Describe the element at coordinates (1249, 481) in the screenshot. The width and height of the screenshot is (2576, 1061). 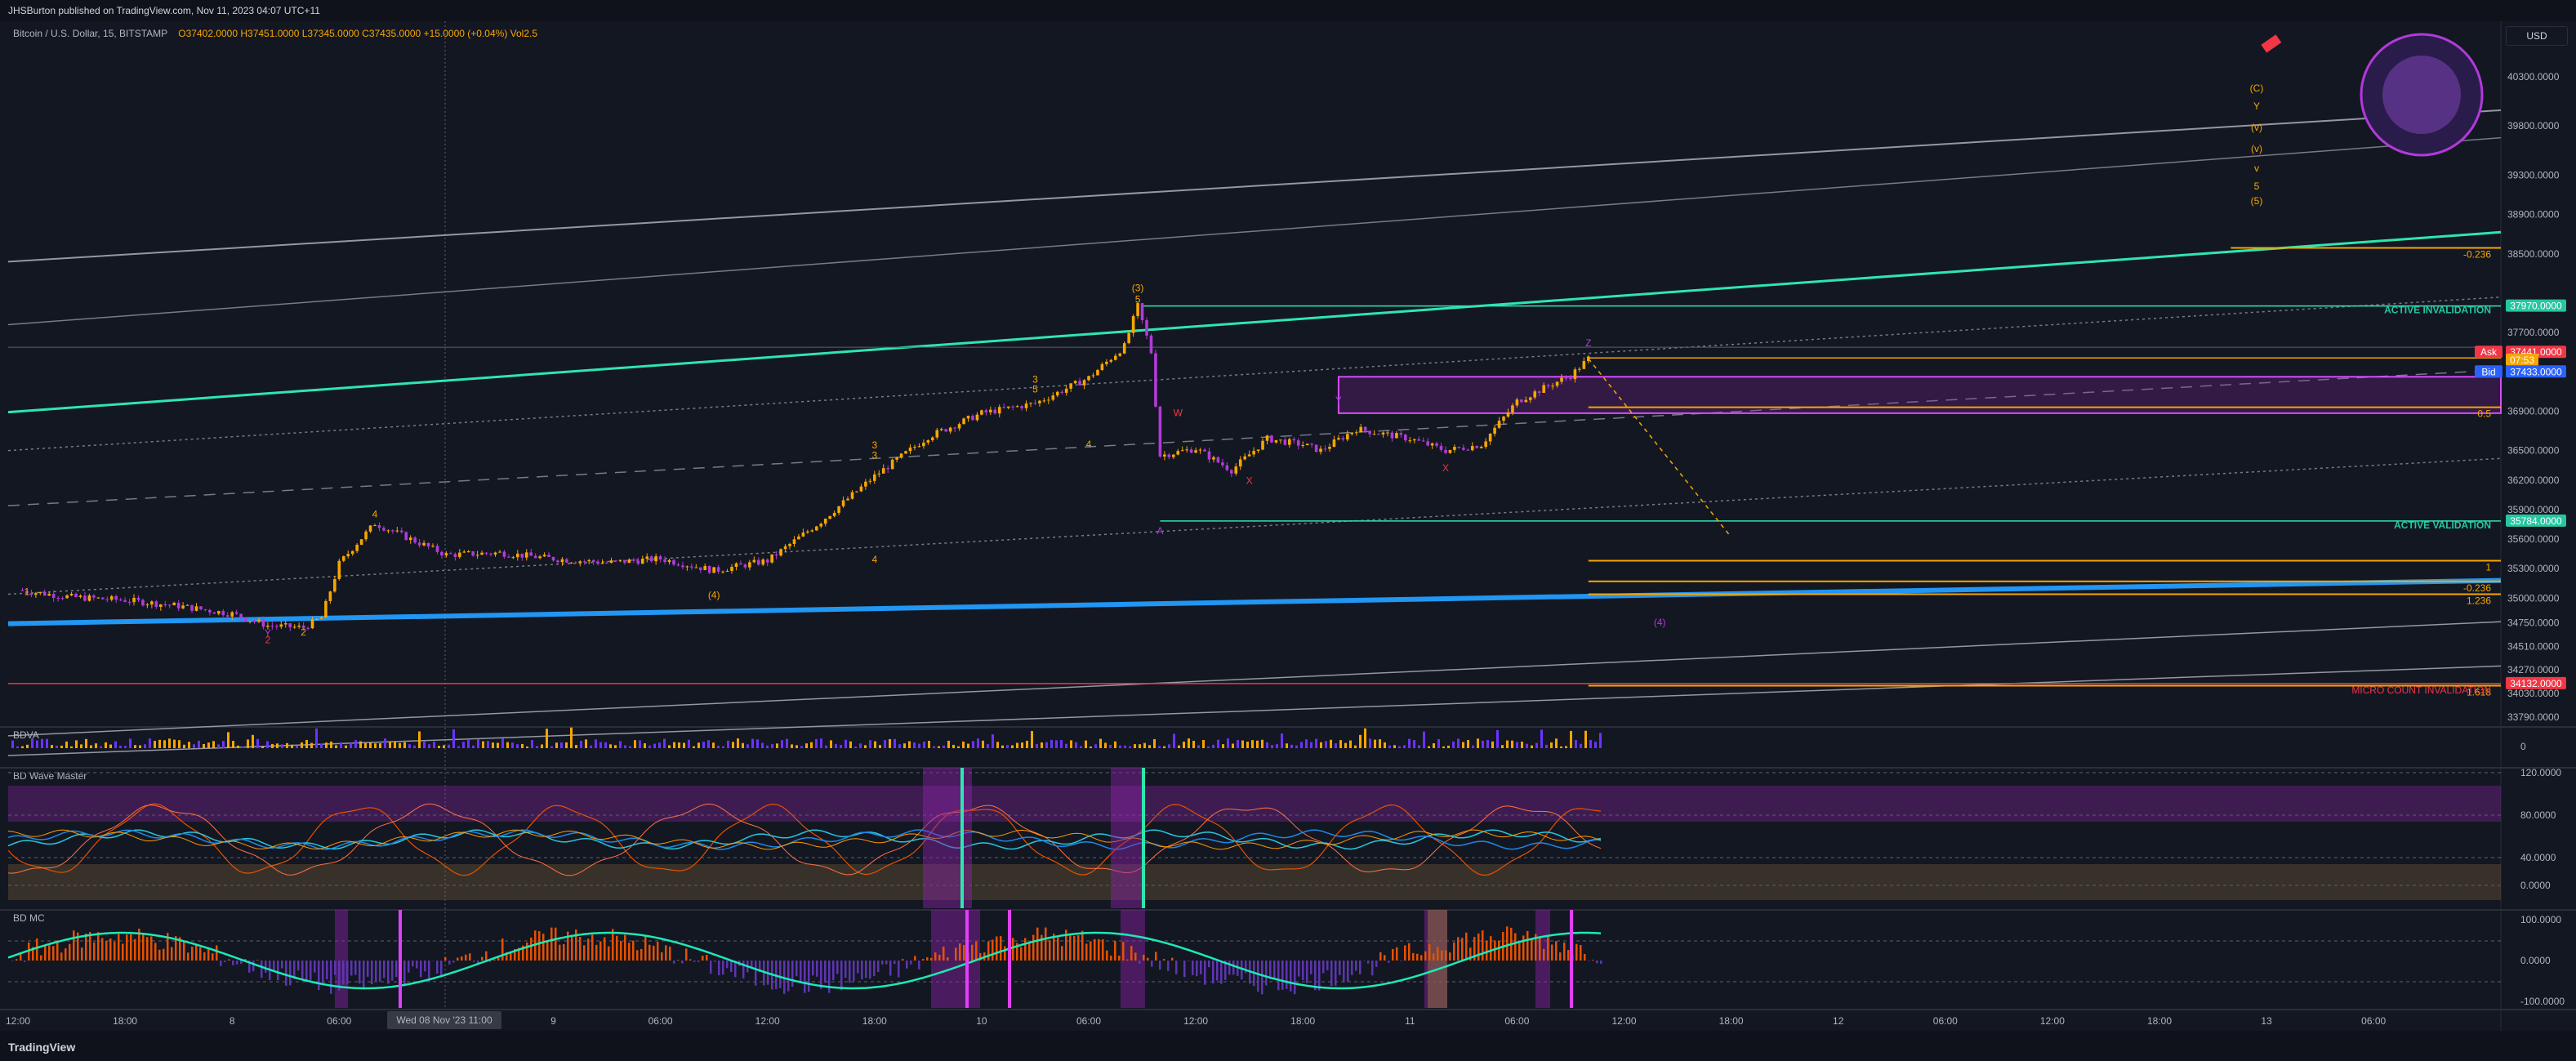
I see `wave-label: X` at that location.